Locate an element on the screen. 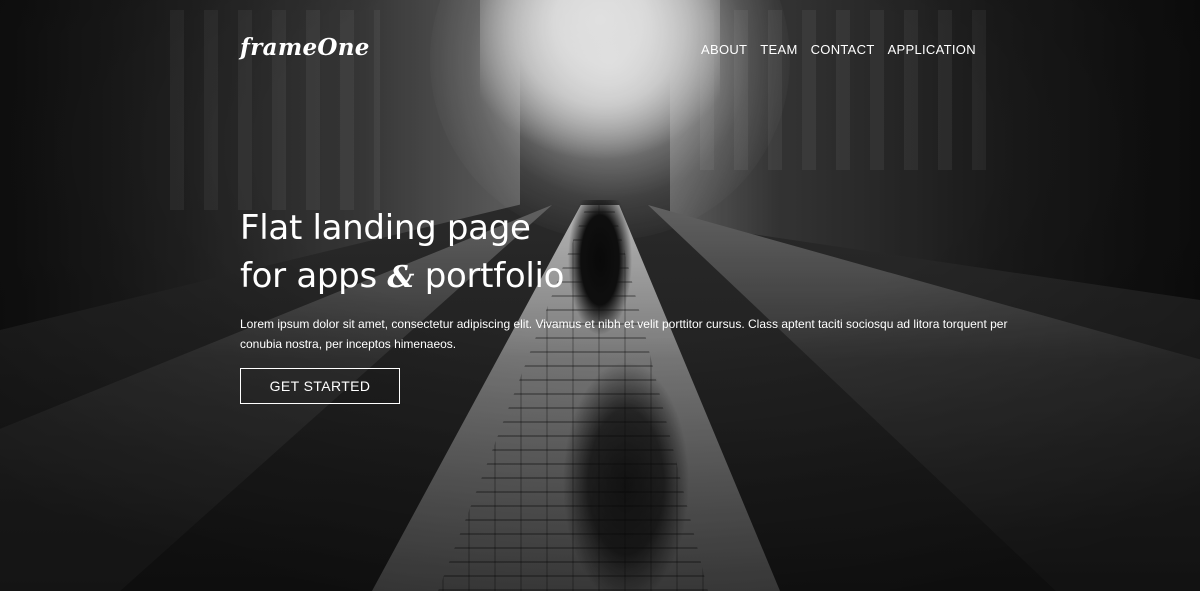 This screenshot has height=591, width=1200. get-started-button: GET STARTED is located at coordinates (320, 386).